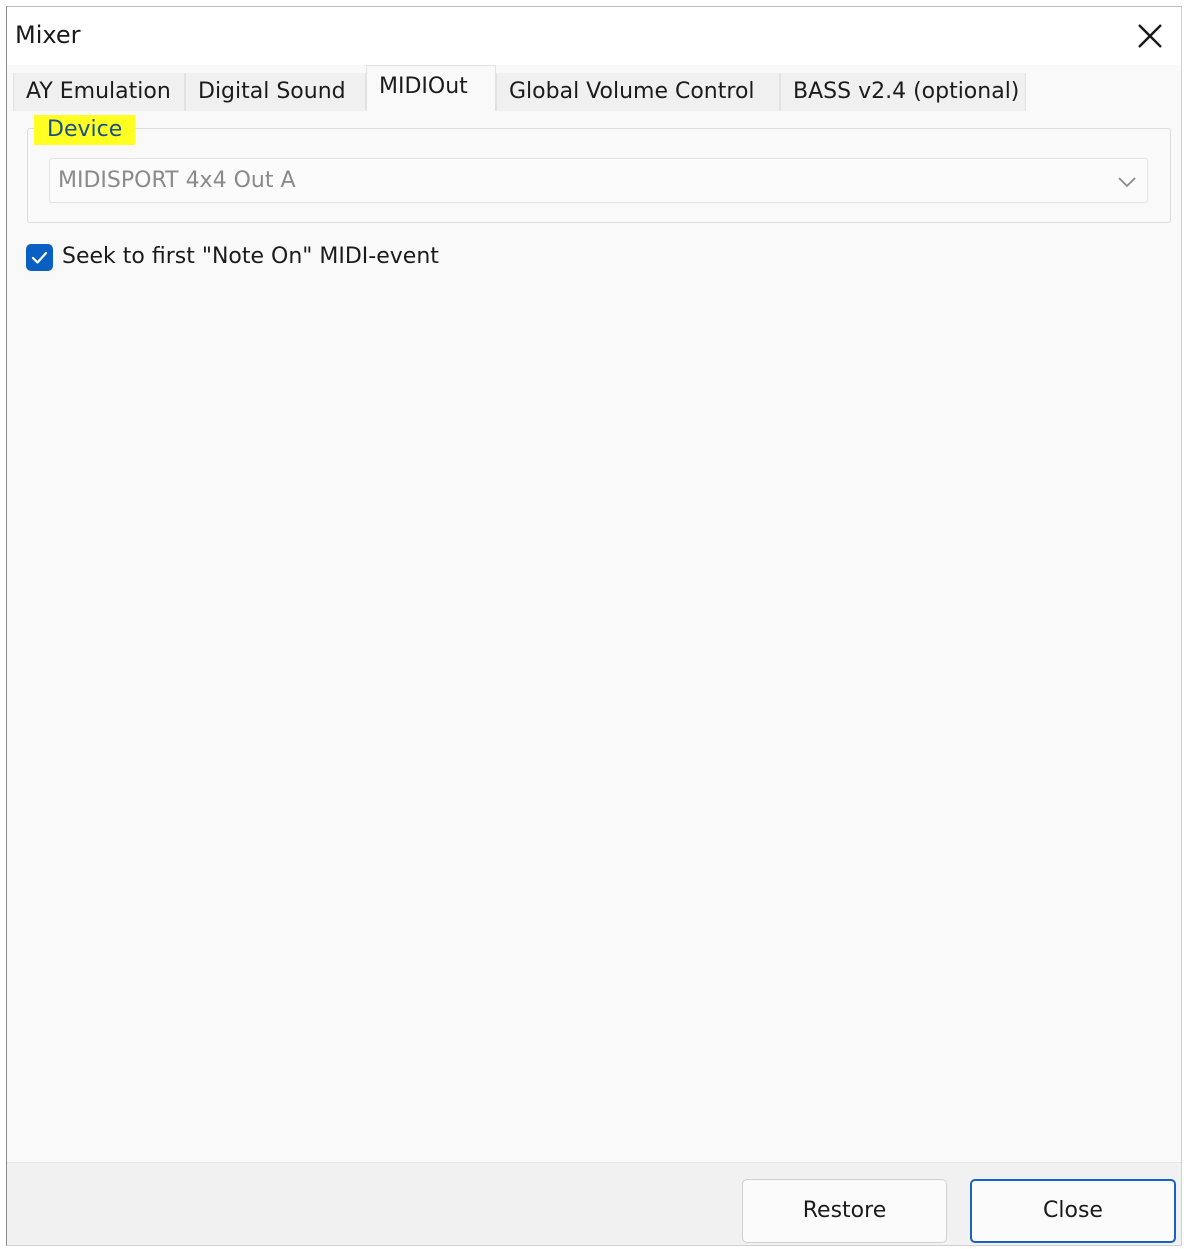 The width and height of the screenshot is (1184, 1249). I want to click on close-icon, so click(1150, 36).